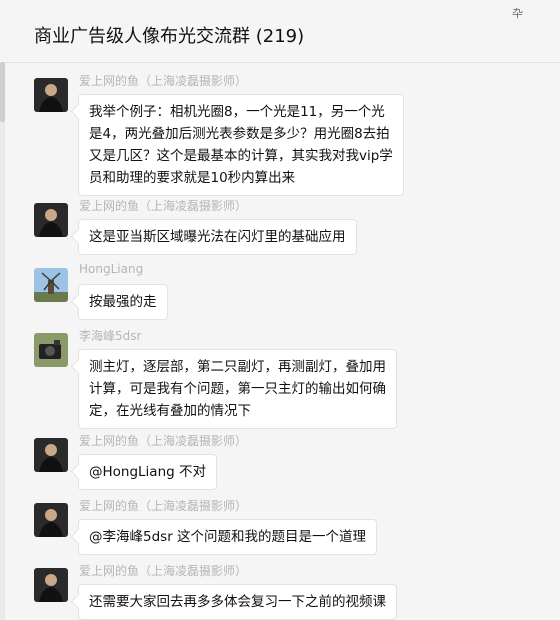 This screenshot has height=620, width=560. What do you see at coordinates (147, 472) in the screenshot?
I see `message-bubble: @HongLiang 不对` at bounding box center [147, 472].